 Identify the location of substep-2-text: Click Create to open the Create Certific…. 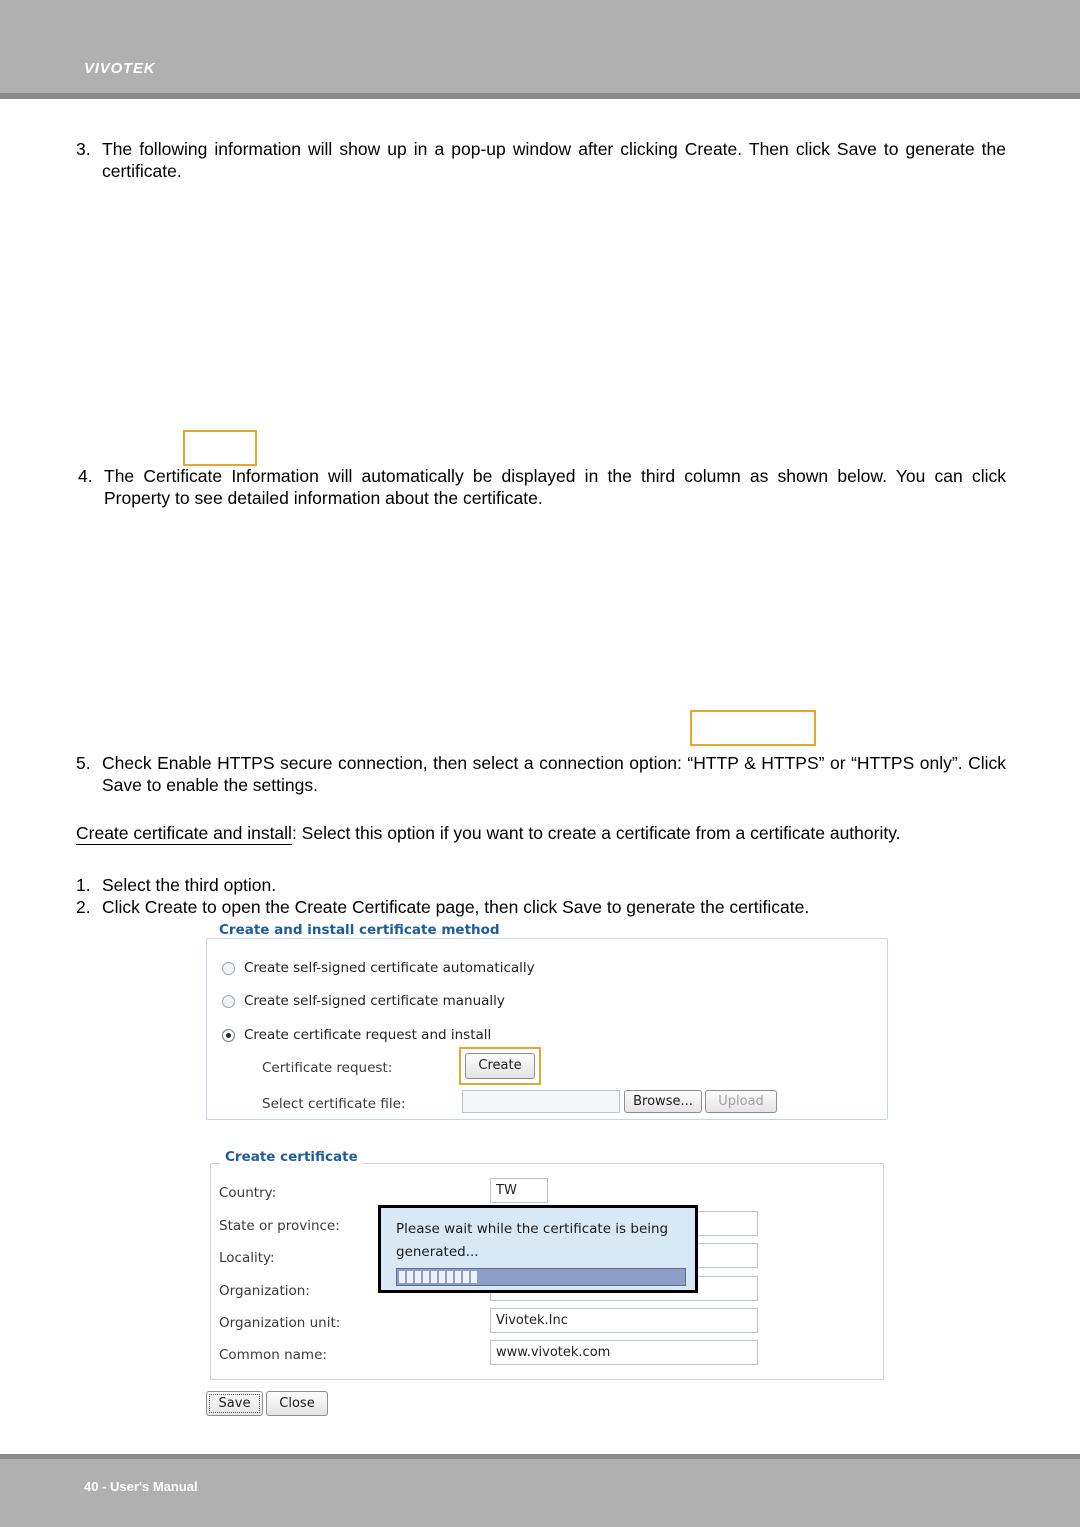
(456, 907).